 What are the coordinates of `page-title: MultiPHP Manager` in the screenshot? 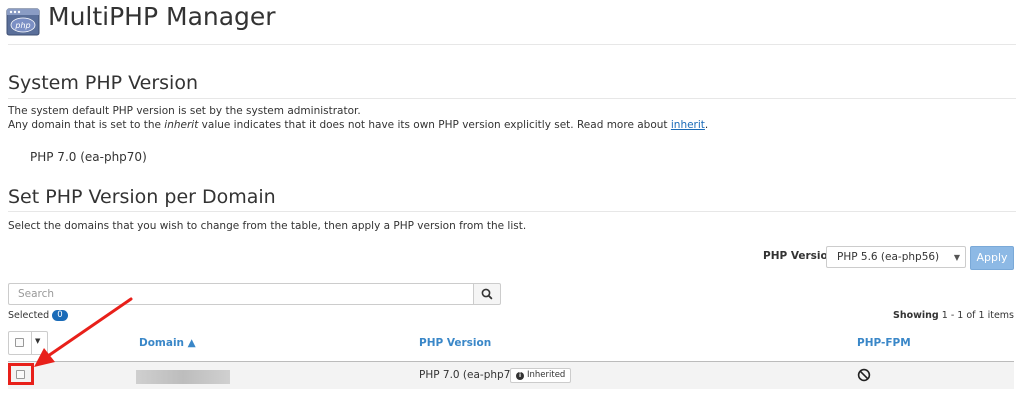 It's located at (162, 16).